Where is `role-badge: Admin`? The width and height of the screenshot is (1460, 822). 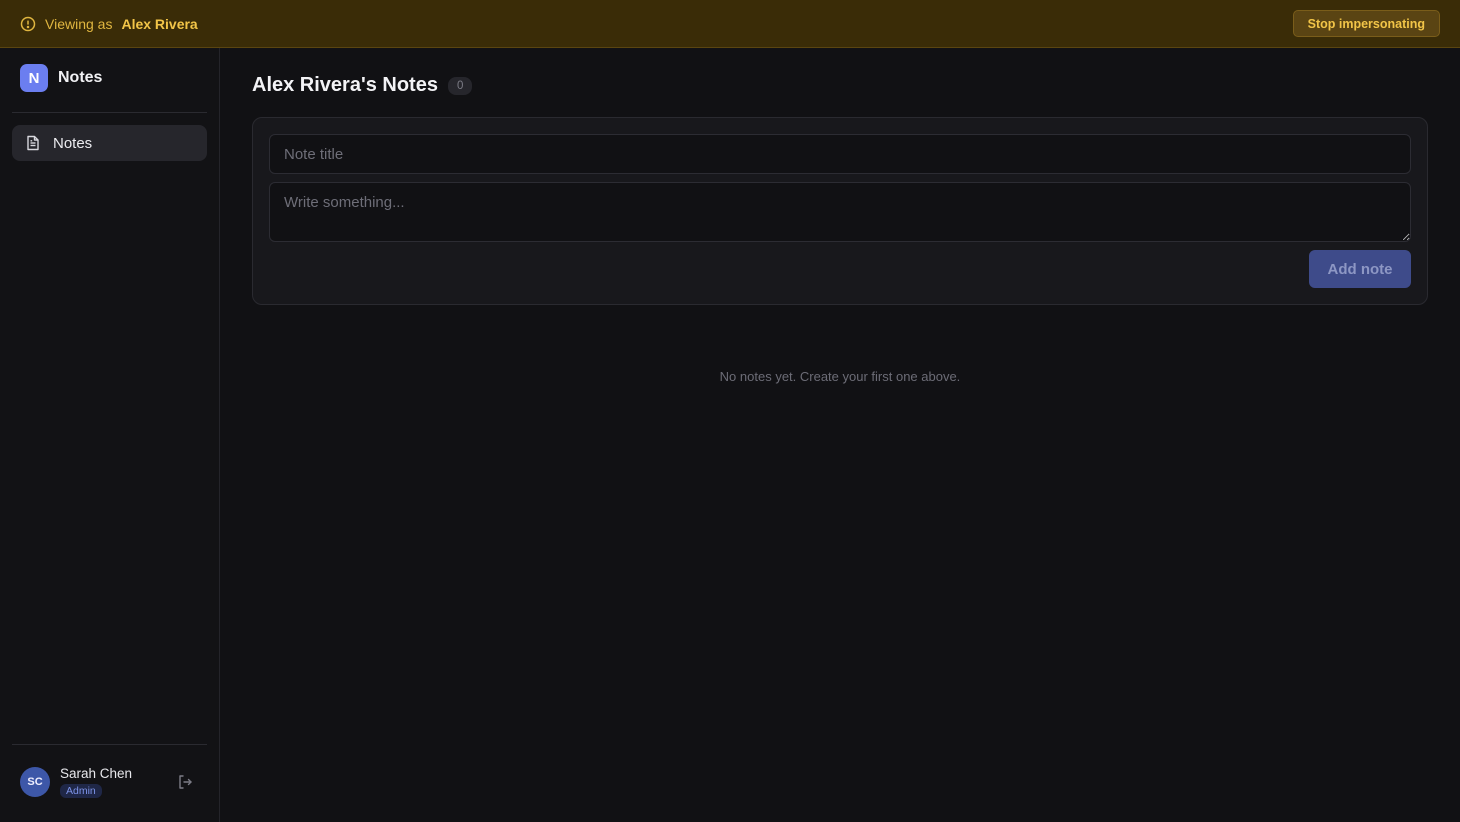
role-badge: Admin is located at coordinates (81, 791).